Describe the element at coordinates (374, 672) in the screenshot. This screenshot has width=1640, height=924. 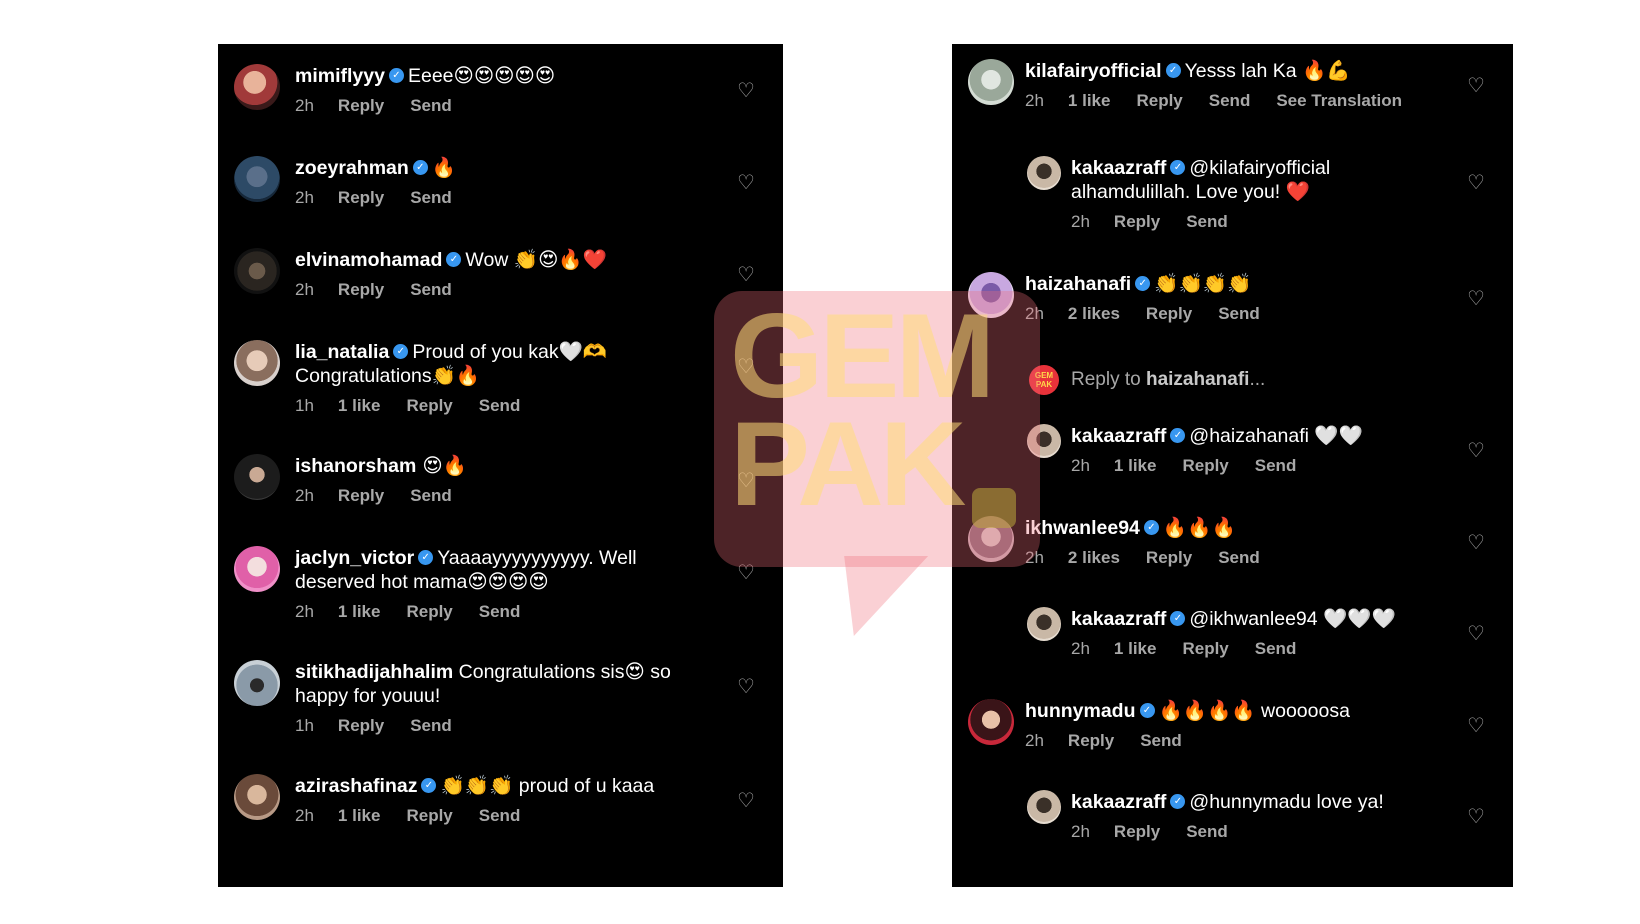
I see `username: sitikhadijahhalim` at that location.